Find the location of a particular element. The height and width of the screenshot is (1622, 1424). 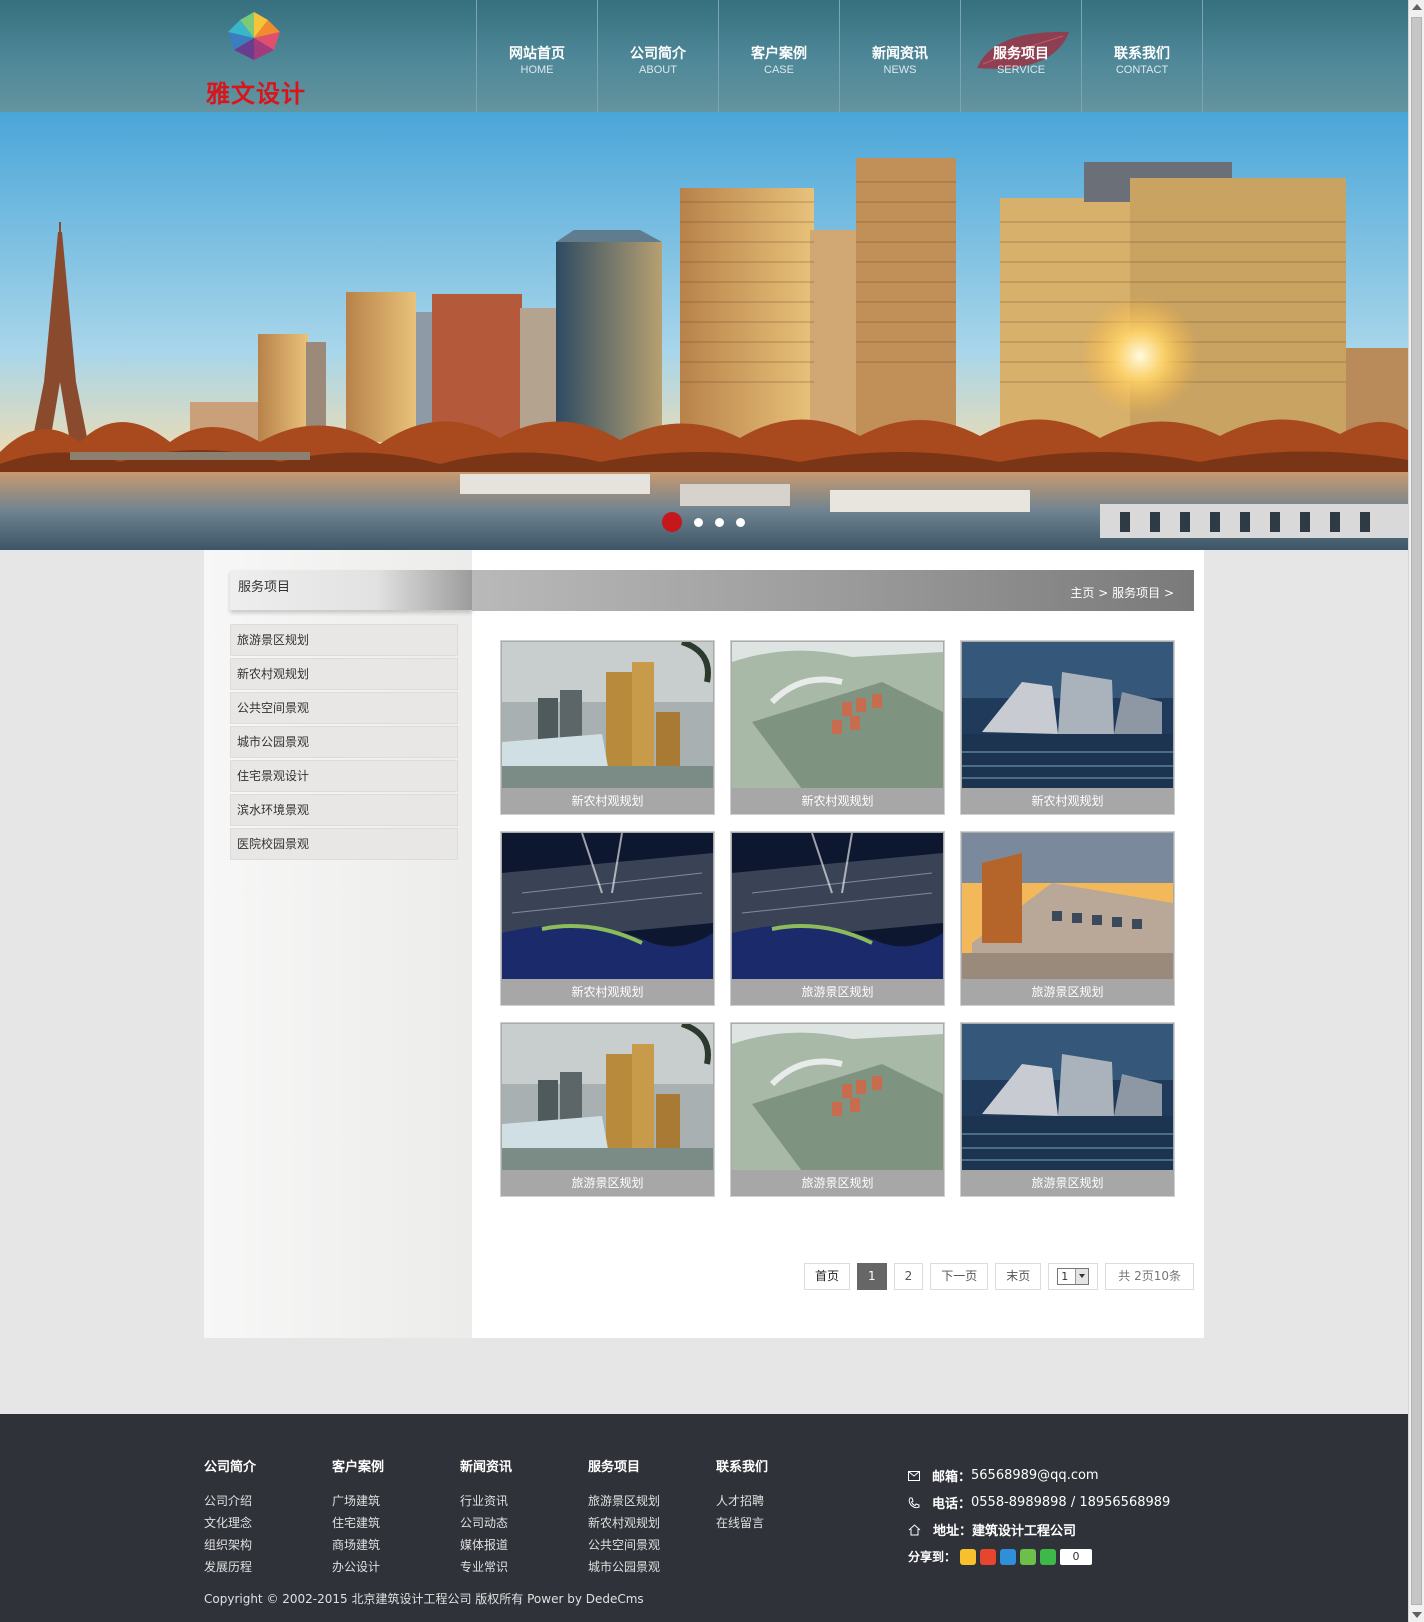

nav-label: 公司简介 is located at coordinates (658, 54).